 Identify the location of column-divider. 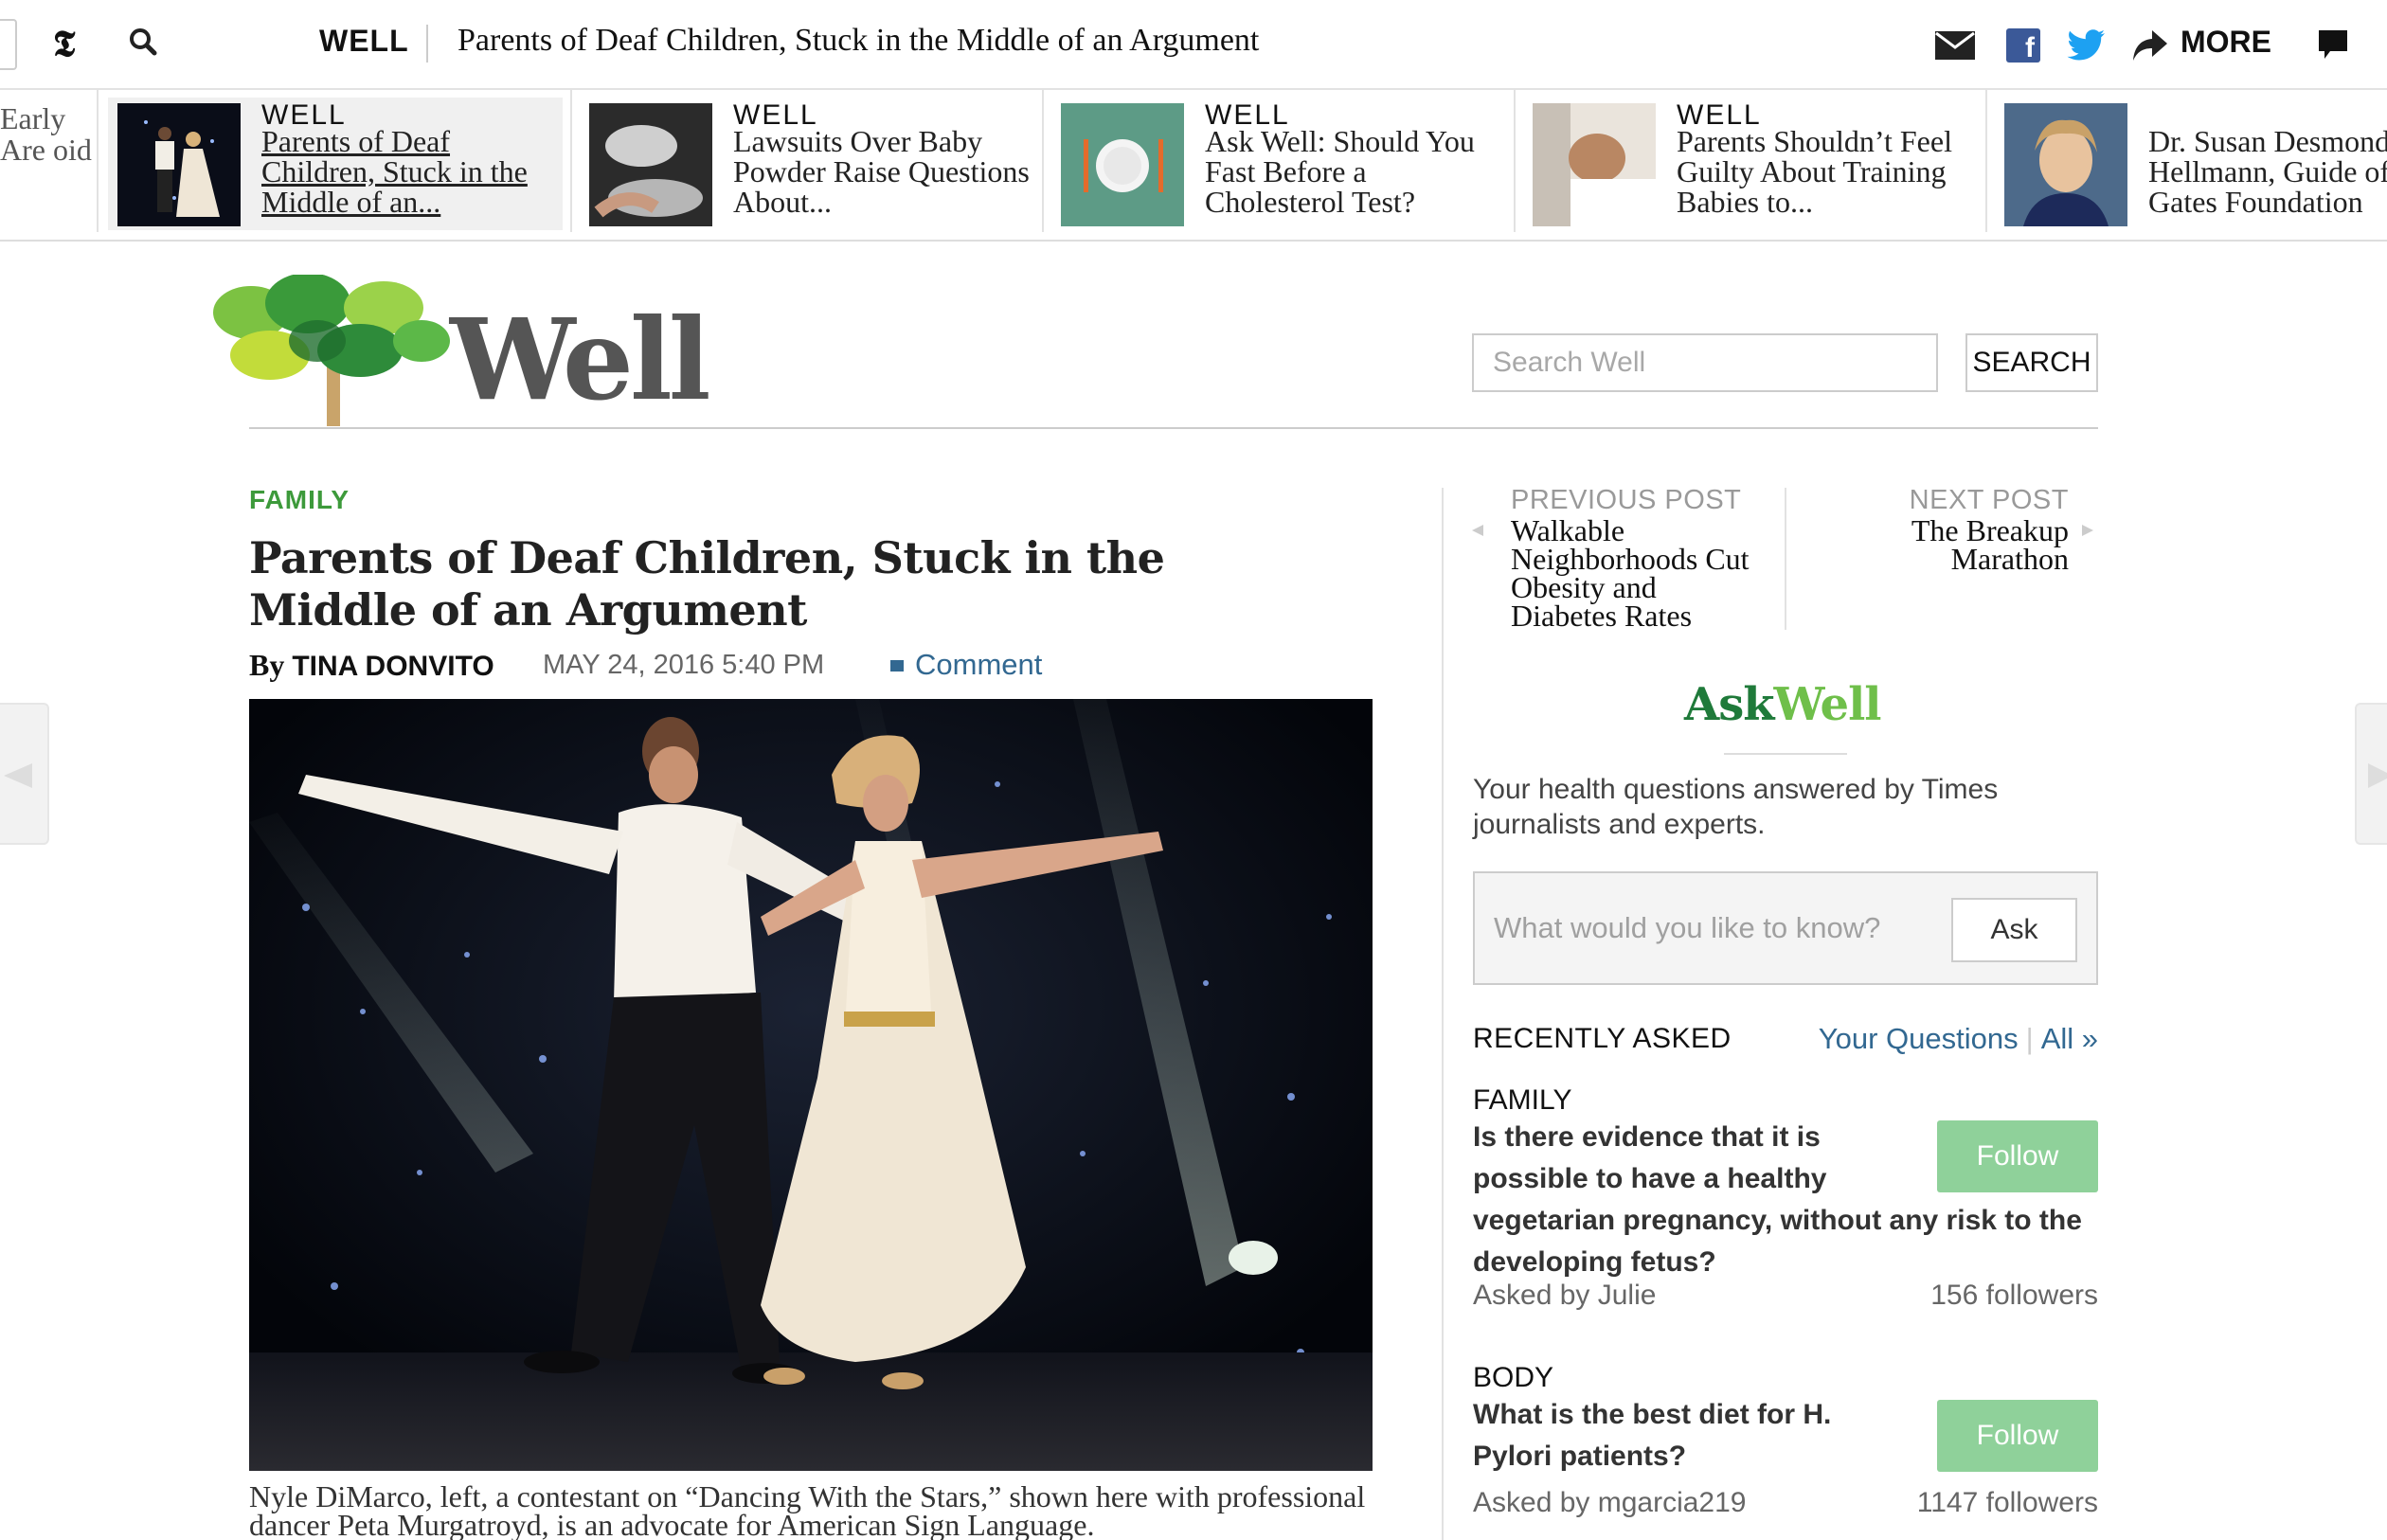
(1443, 1014).